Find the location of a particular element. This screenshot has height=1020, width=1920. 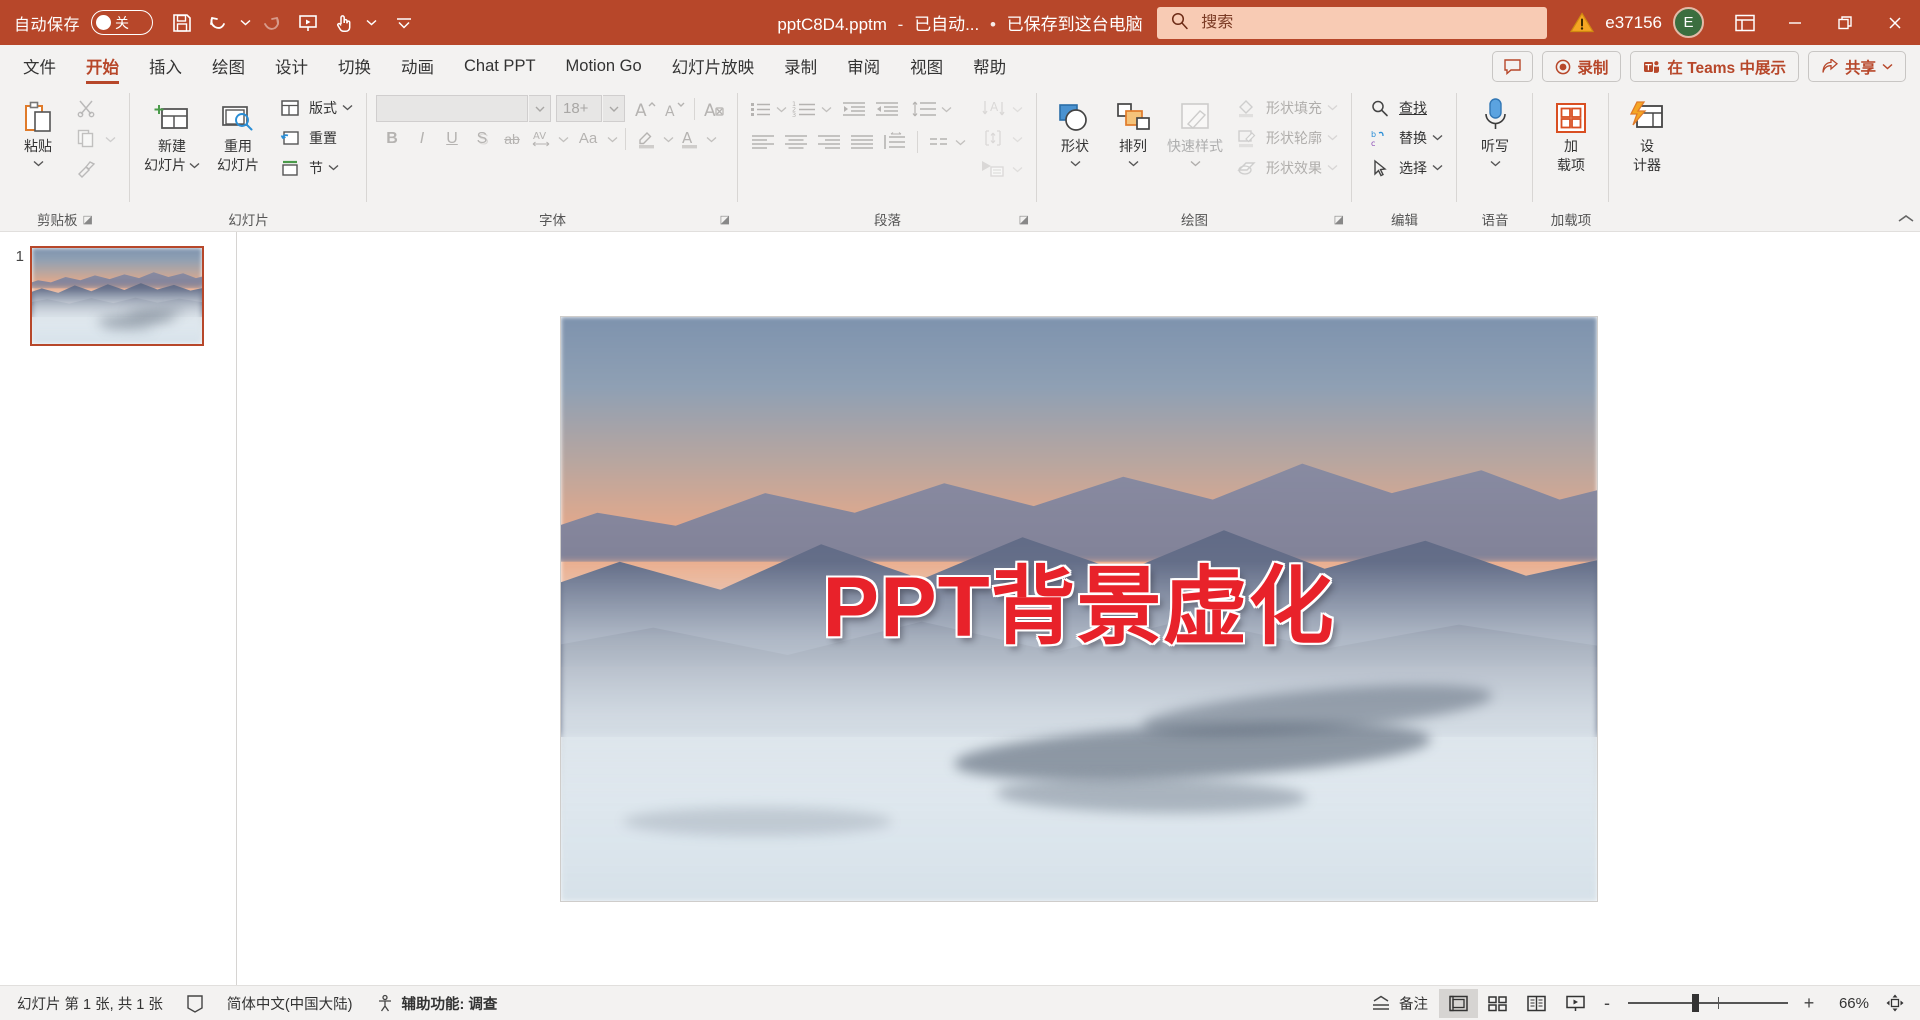

reuse-slides-button: 重用 幻灯片 is located at coordinates (238, 134).